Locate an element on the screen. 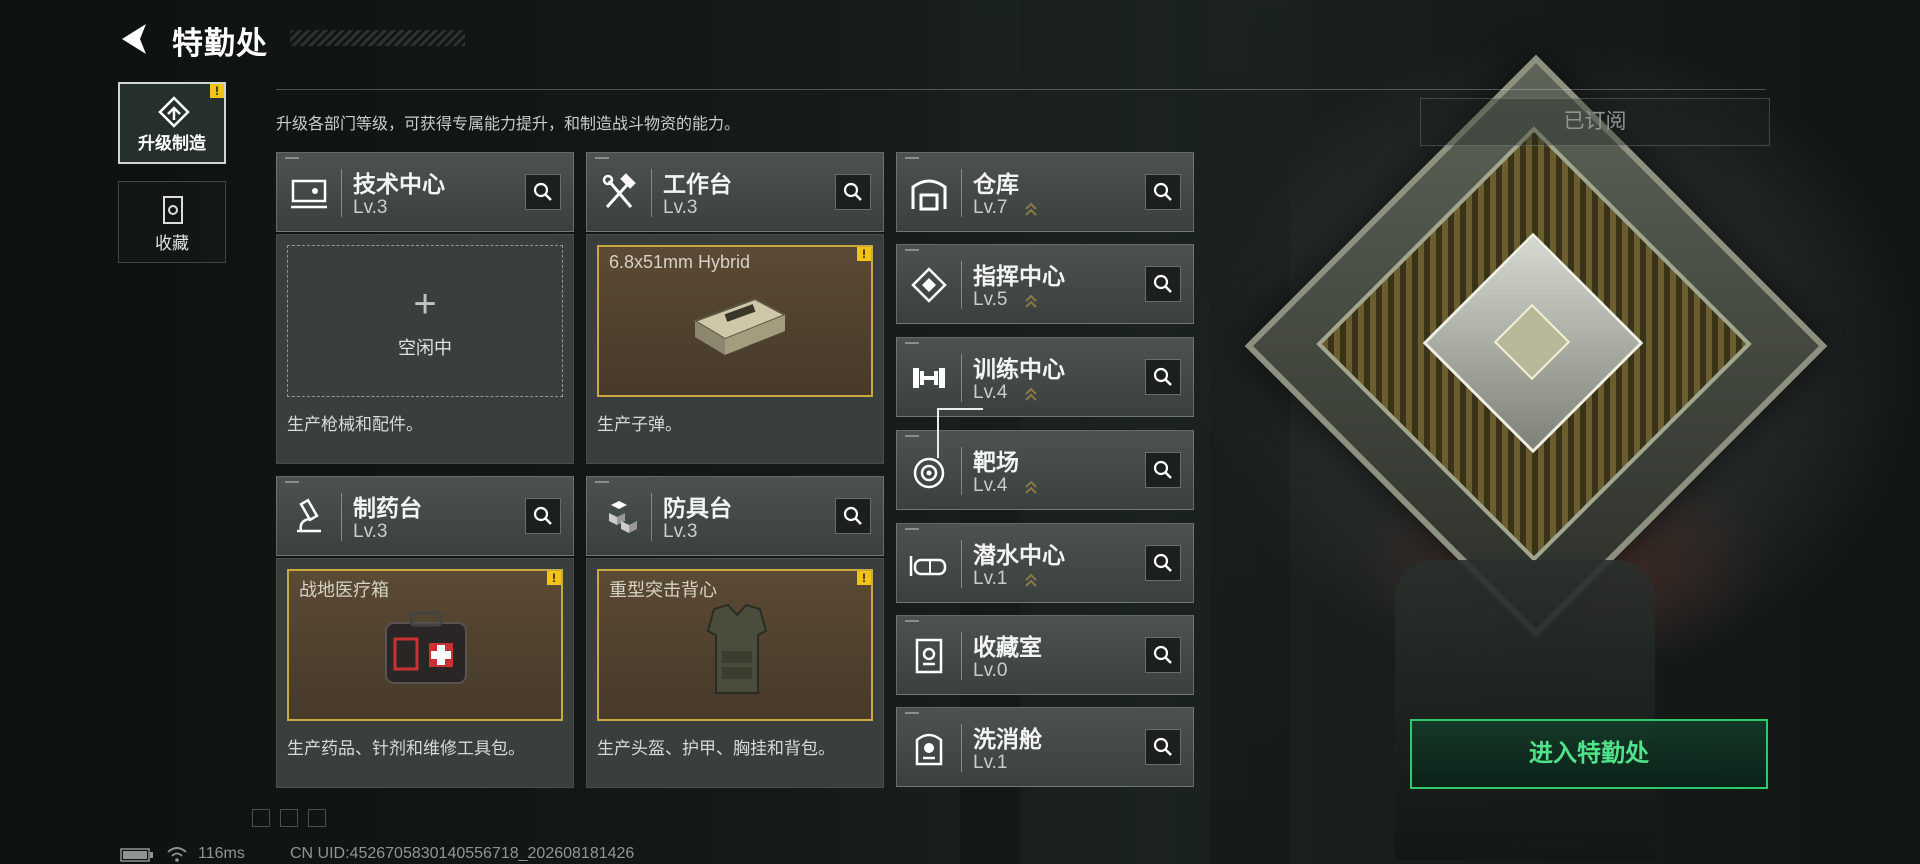 The height and width of the screenshot is (864, 1920). diving-mask-icon is located at coordinates (928, 566).